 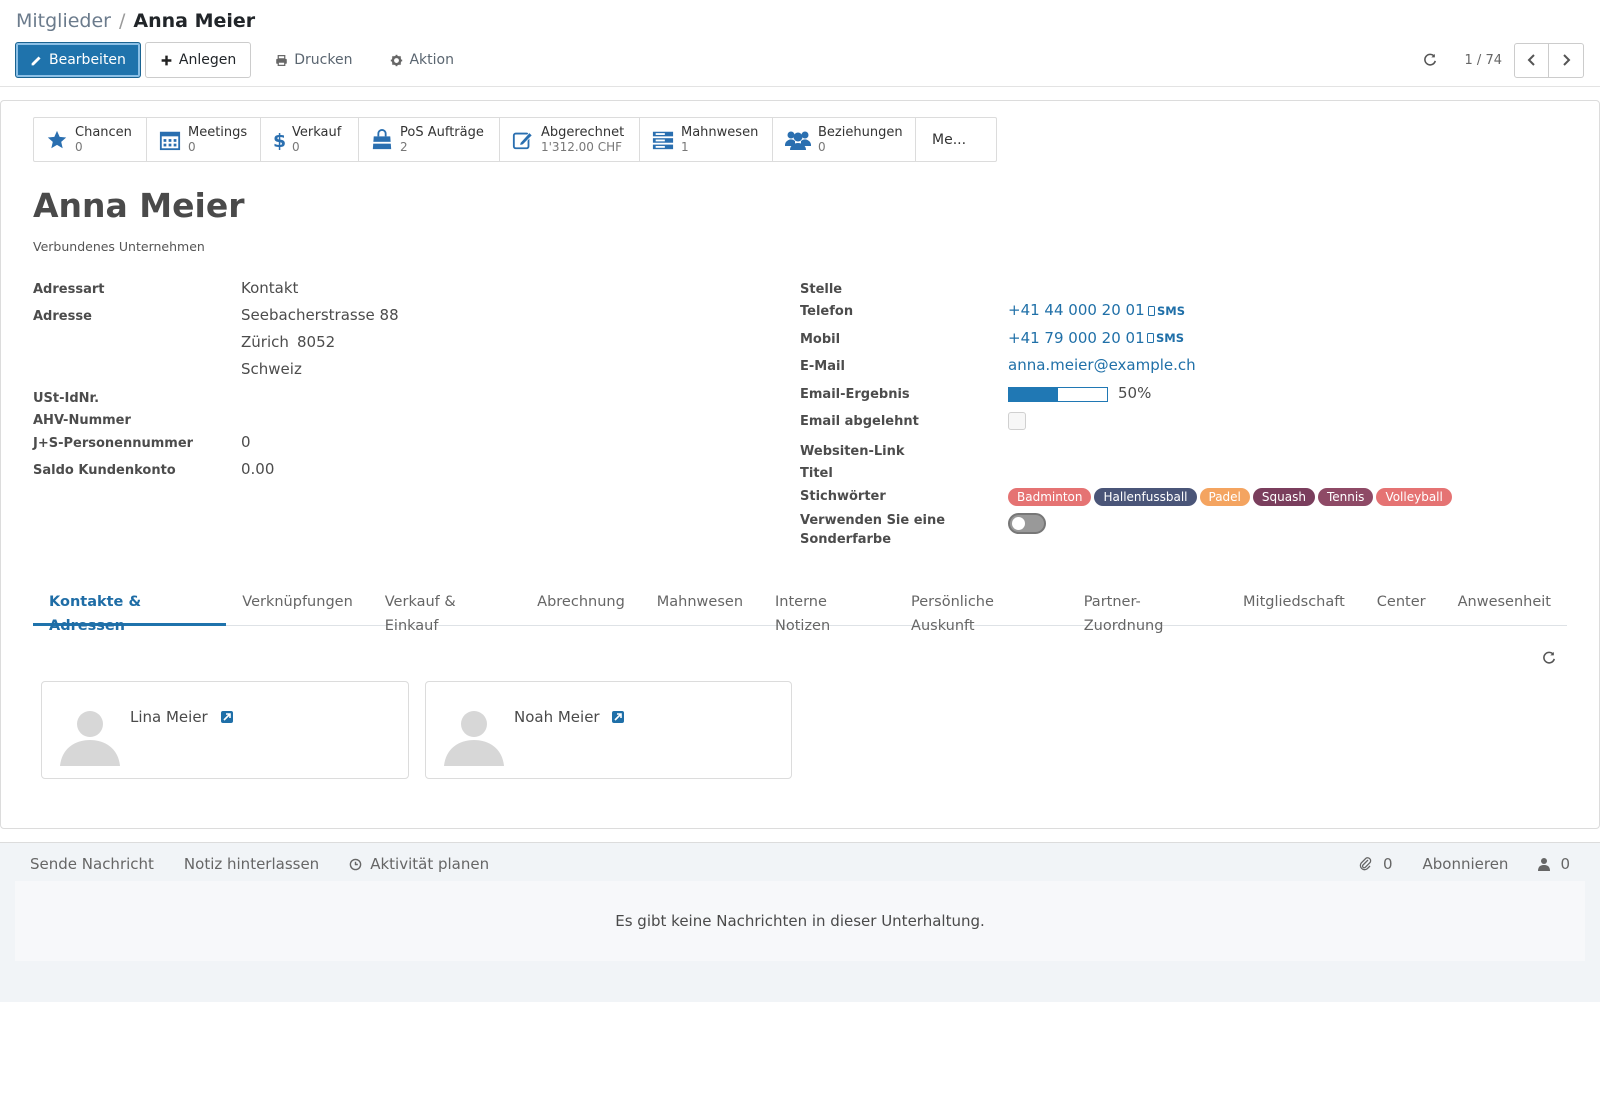 What do you see at coordinates (103, 132) in the screenshot?
I see `smart-button-label: Chancen` at bounding box center [103, 132].